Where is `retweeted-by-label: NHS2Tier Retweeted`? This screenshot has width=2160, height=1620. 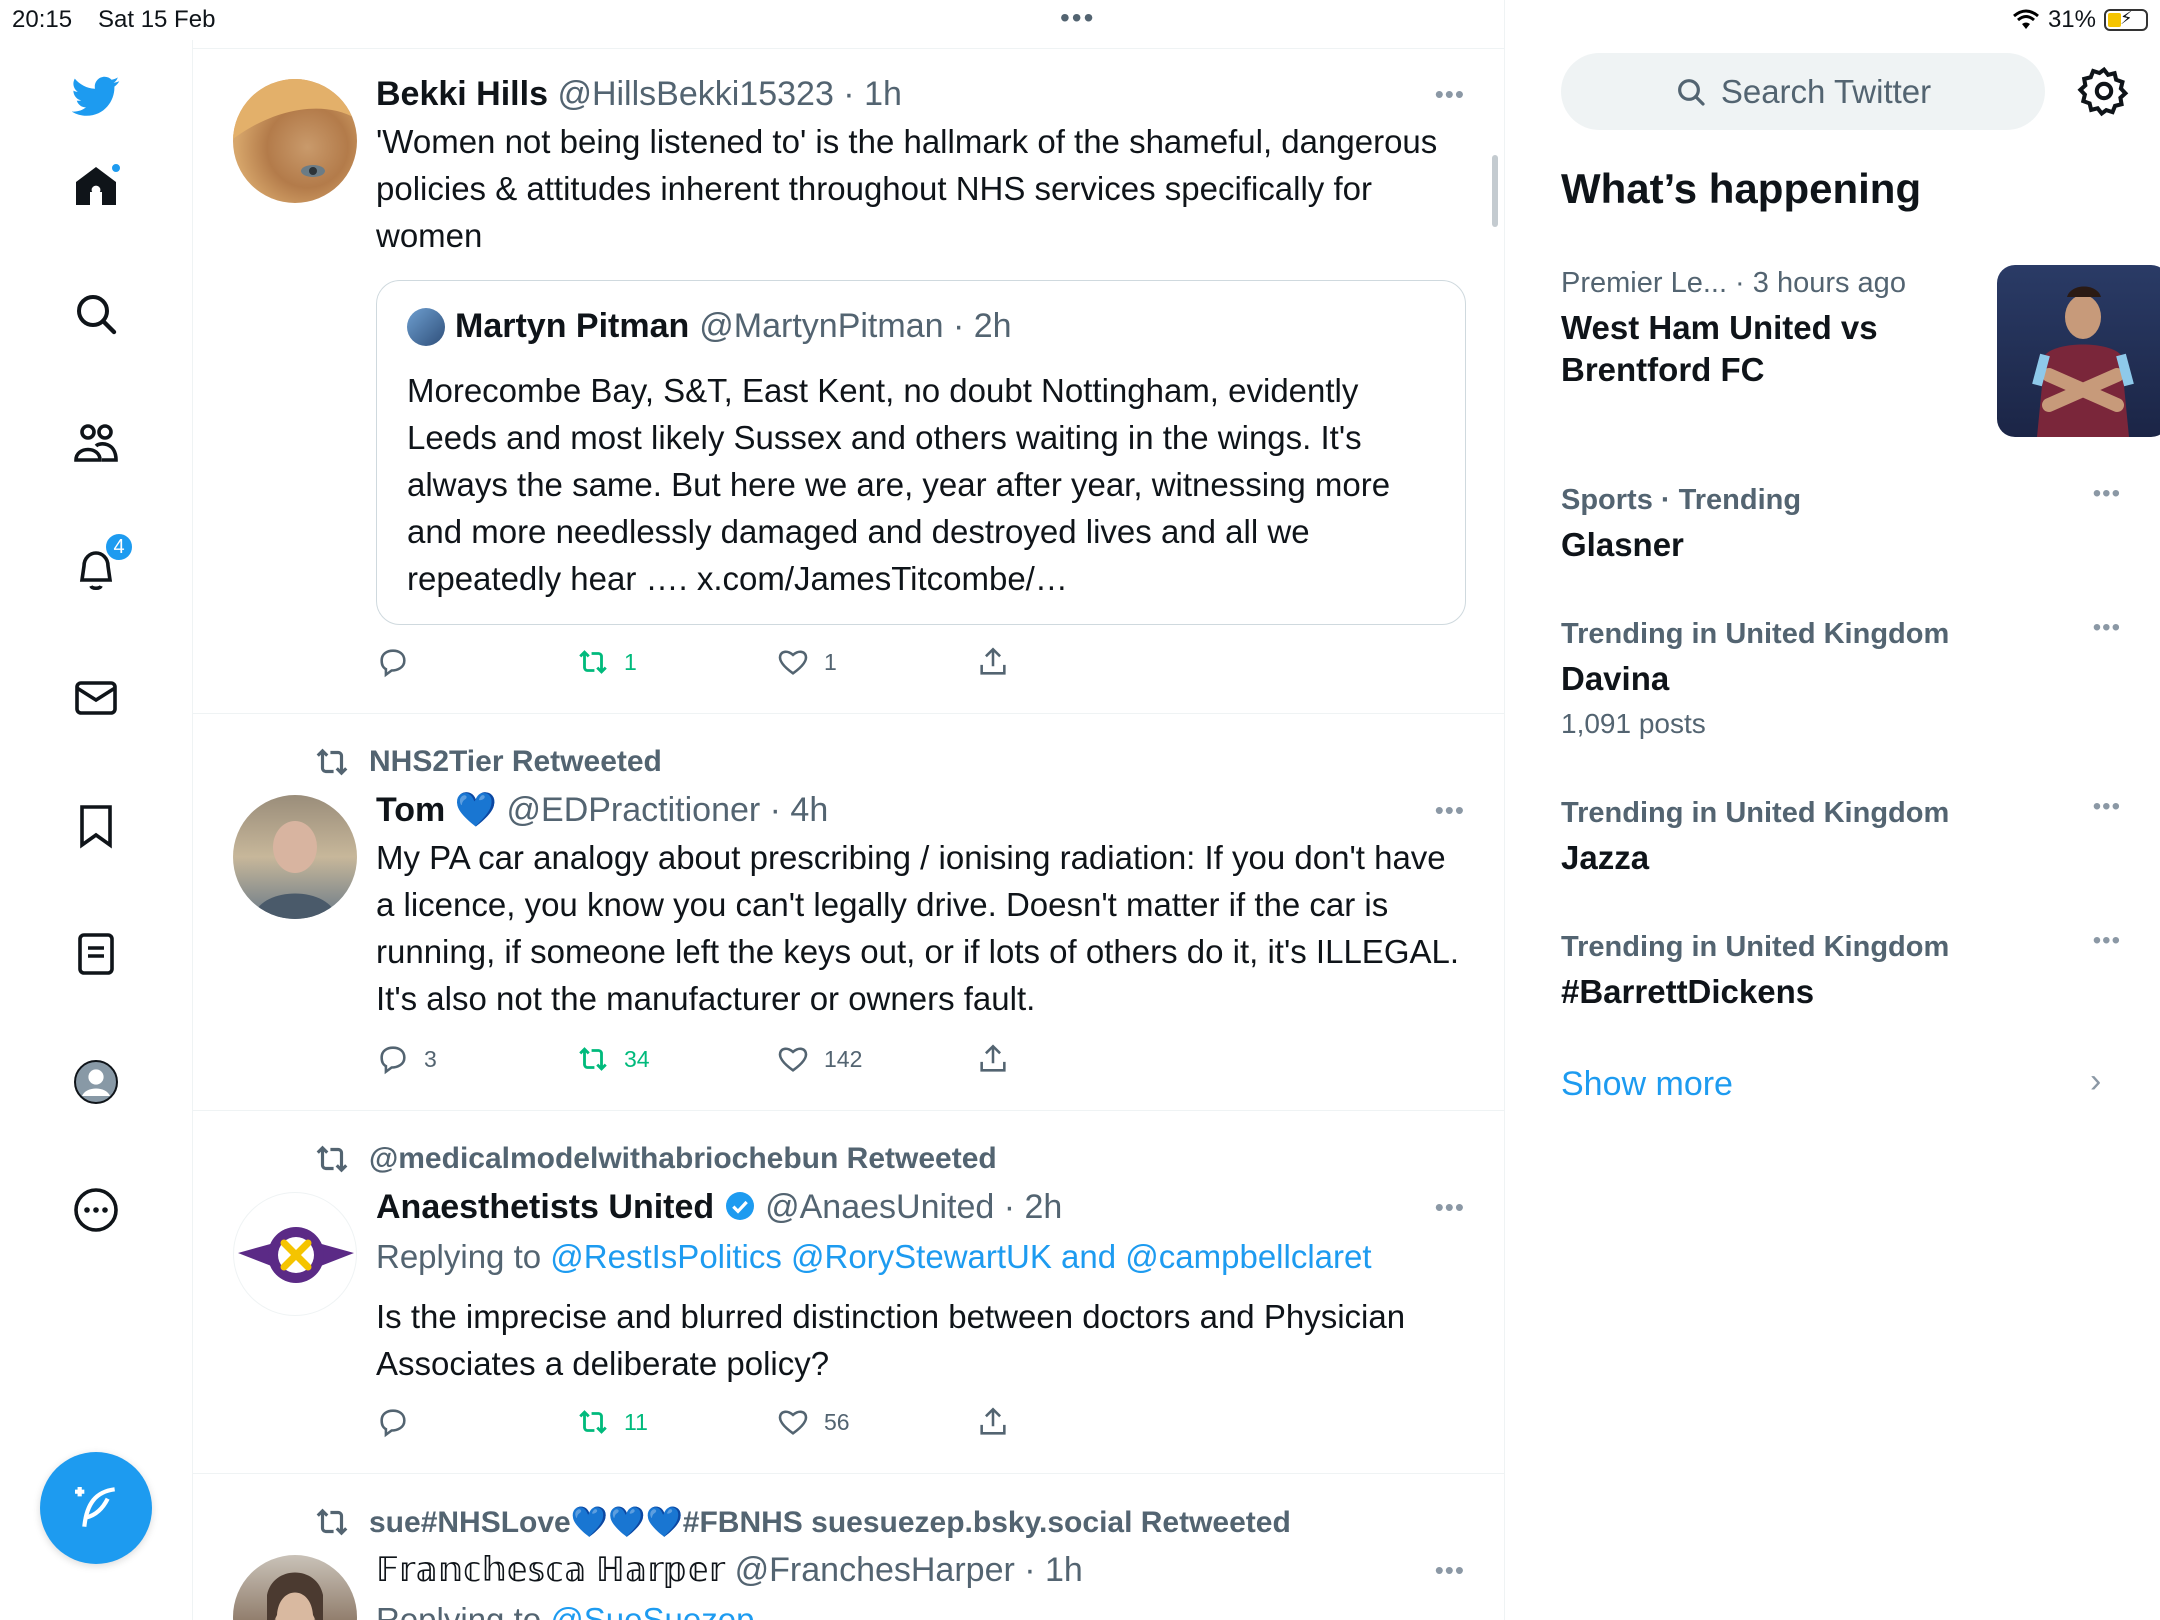
retweeted-by-label: NHS2Tier Retweeted is located at coordinates (515, 762).